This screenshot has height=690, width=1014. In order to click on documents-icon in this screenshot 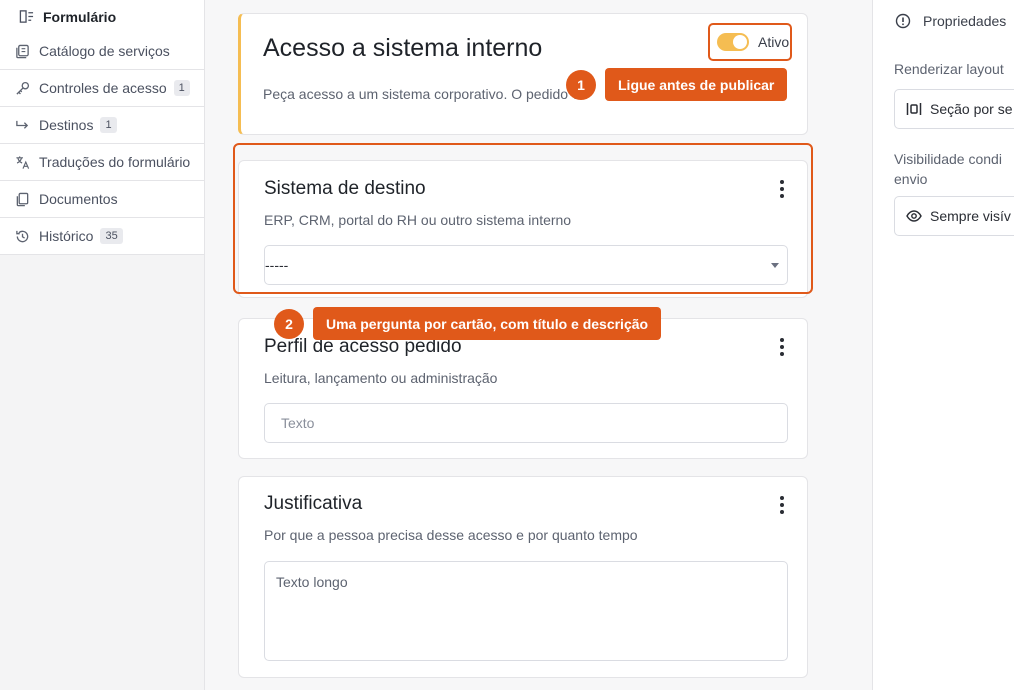, I will do `click(22, 199)`.